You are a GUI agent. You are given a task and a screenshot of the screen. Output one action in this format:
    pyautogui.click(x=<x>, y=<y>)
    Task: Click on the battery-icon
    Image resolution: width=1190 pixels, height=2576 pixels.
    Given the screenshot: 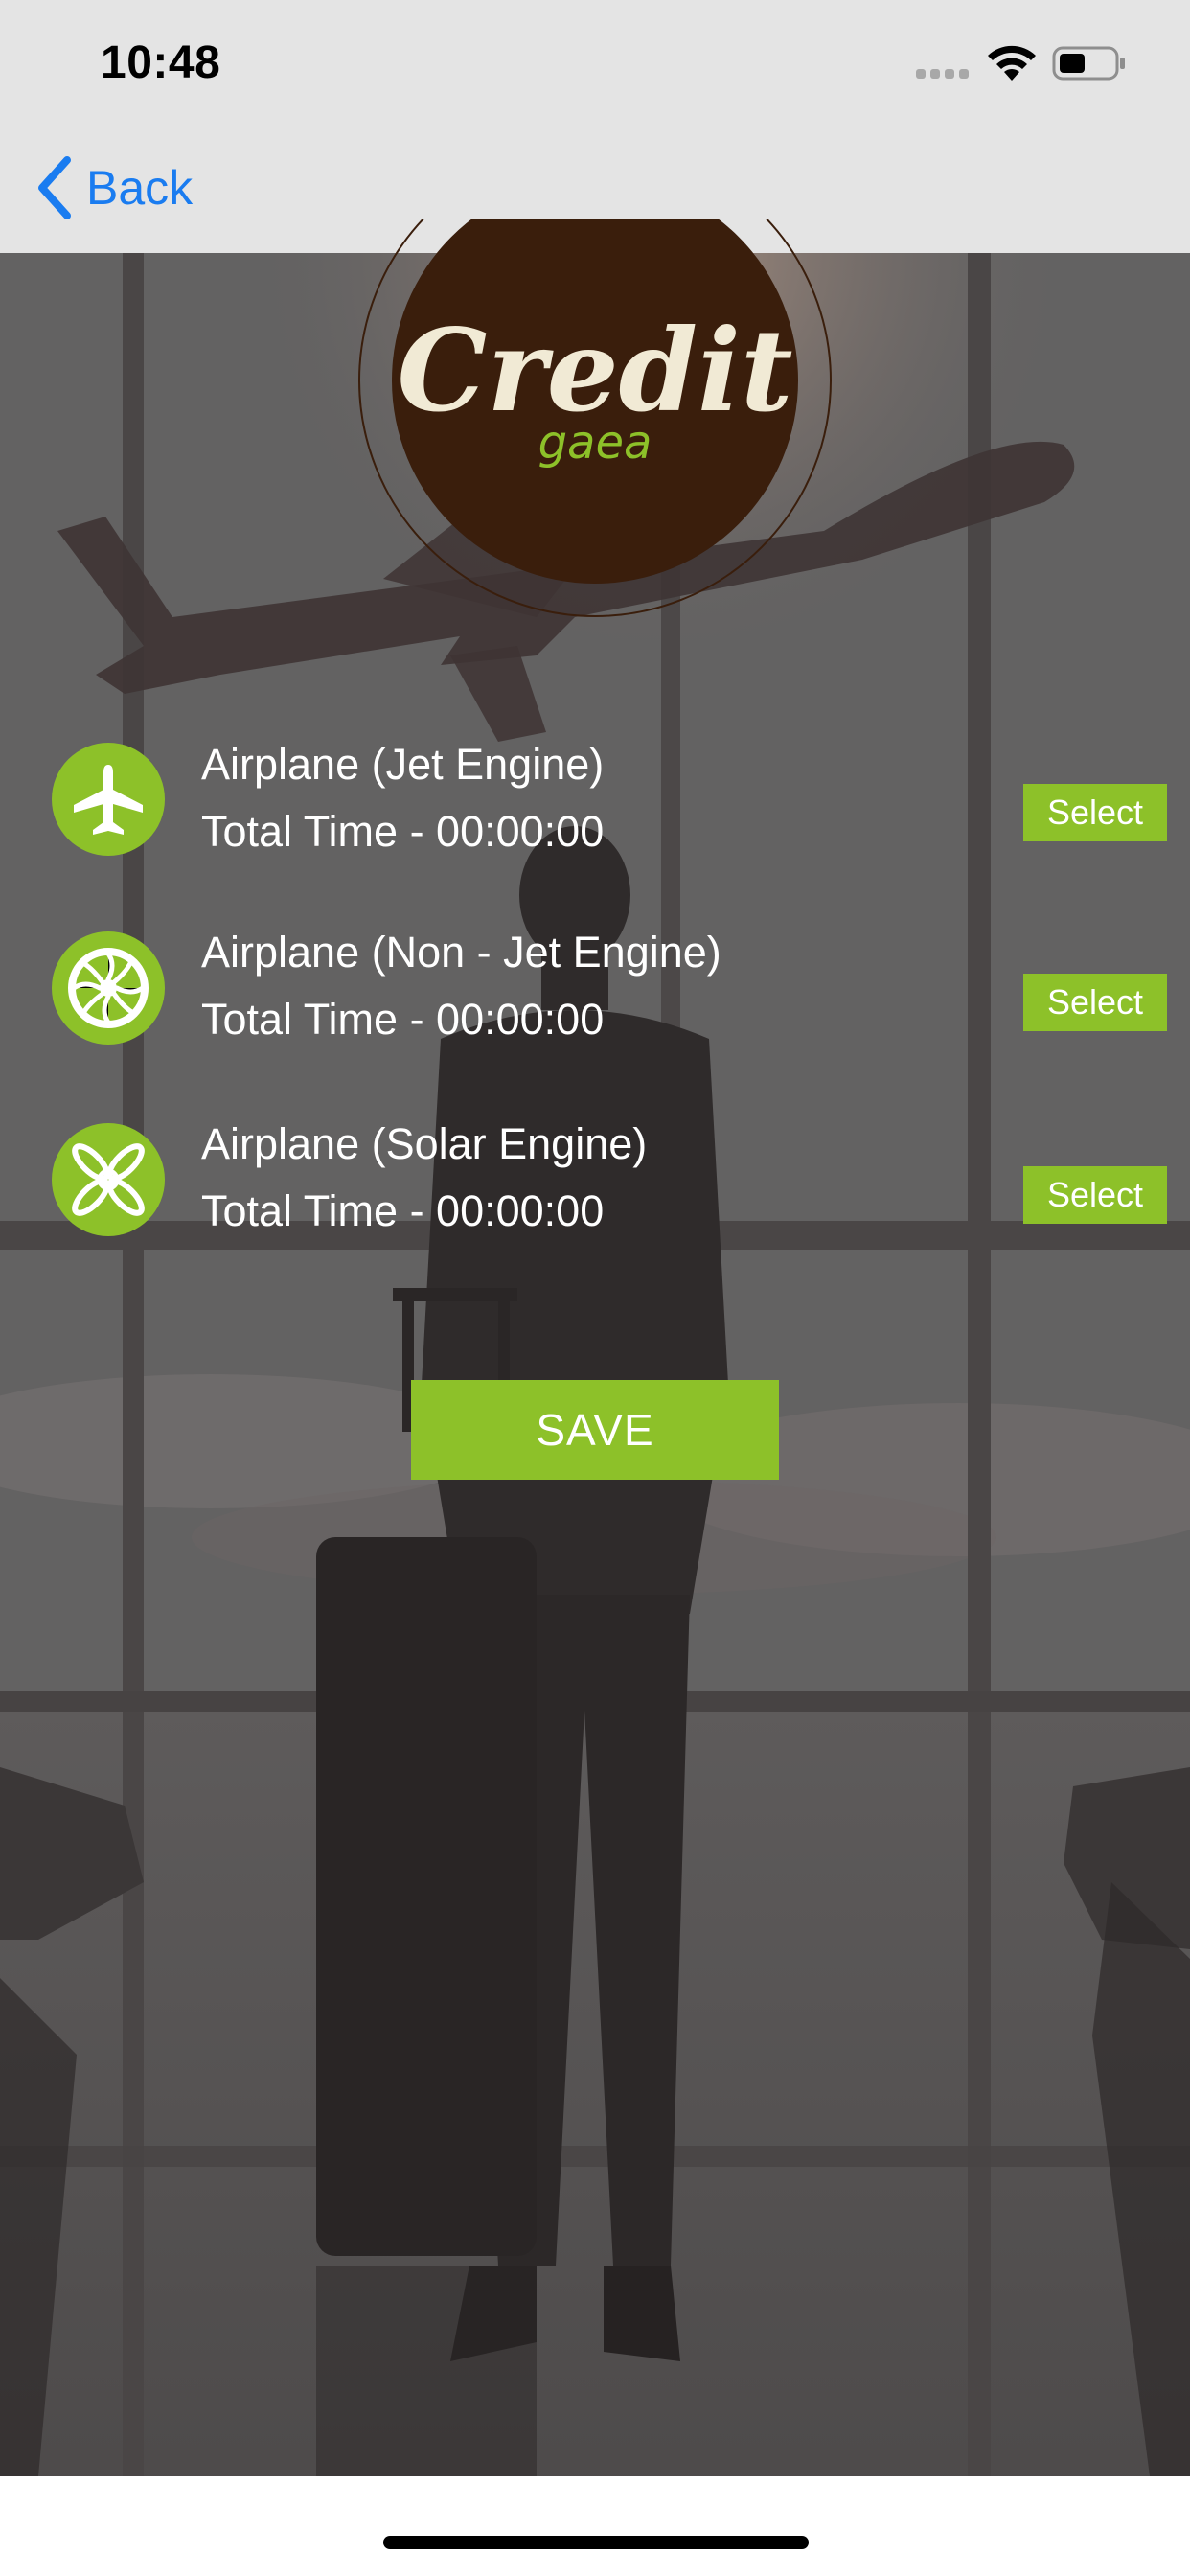 What is the action you would take?
    pyautogui.click(x=1089, y=63)
    